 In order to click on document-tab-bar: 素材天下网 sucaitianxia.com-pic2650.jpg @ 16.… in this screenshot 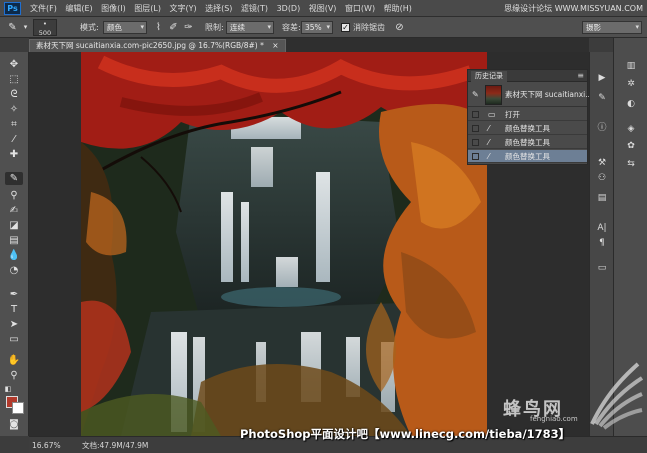, I will do `click(309, 45)`.